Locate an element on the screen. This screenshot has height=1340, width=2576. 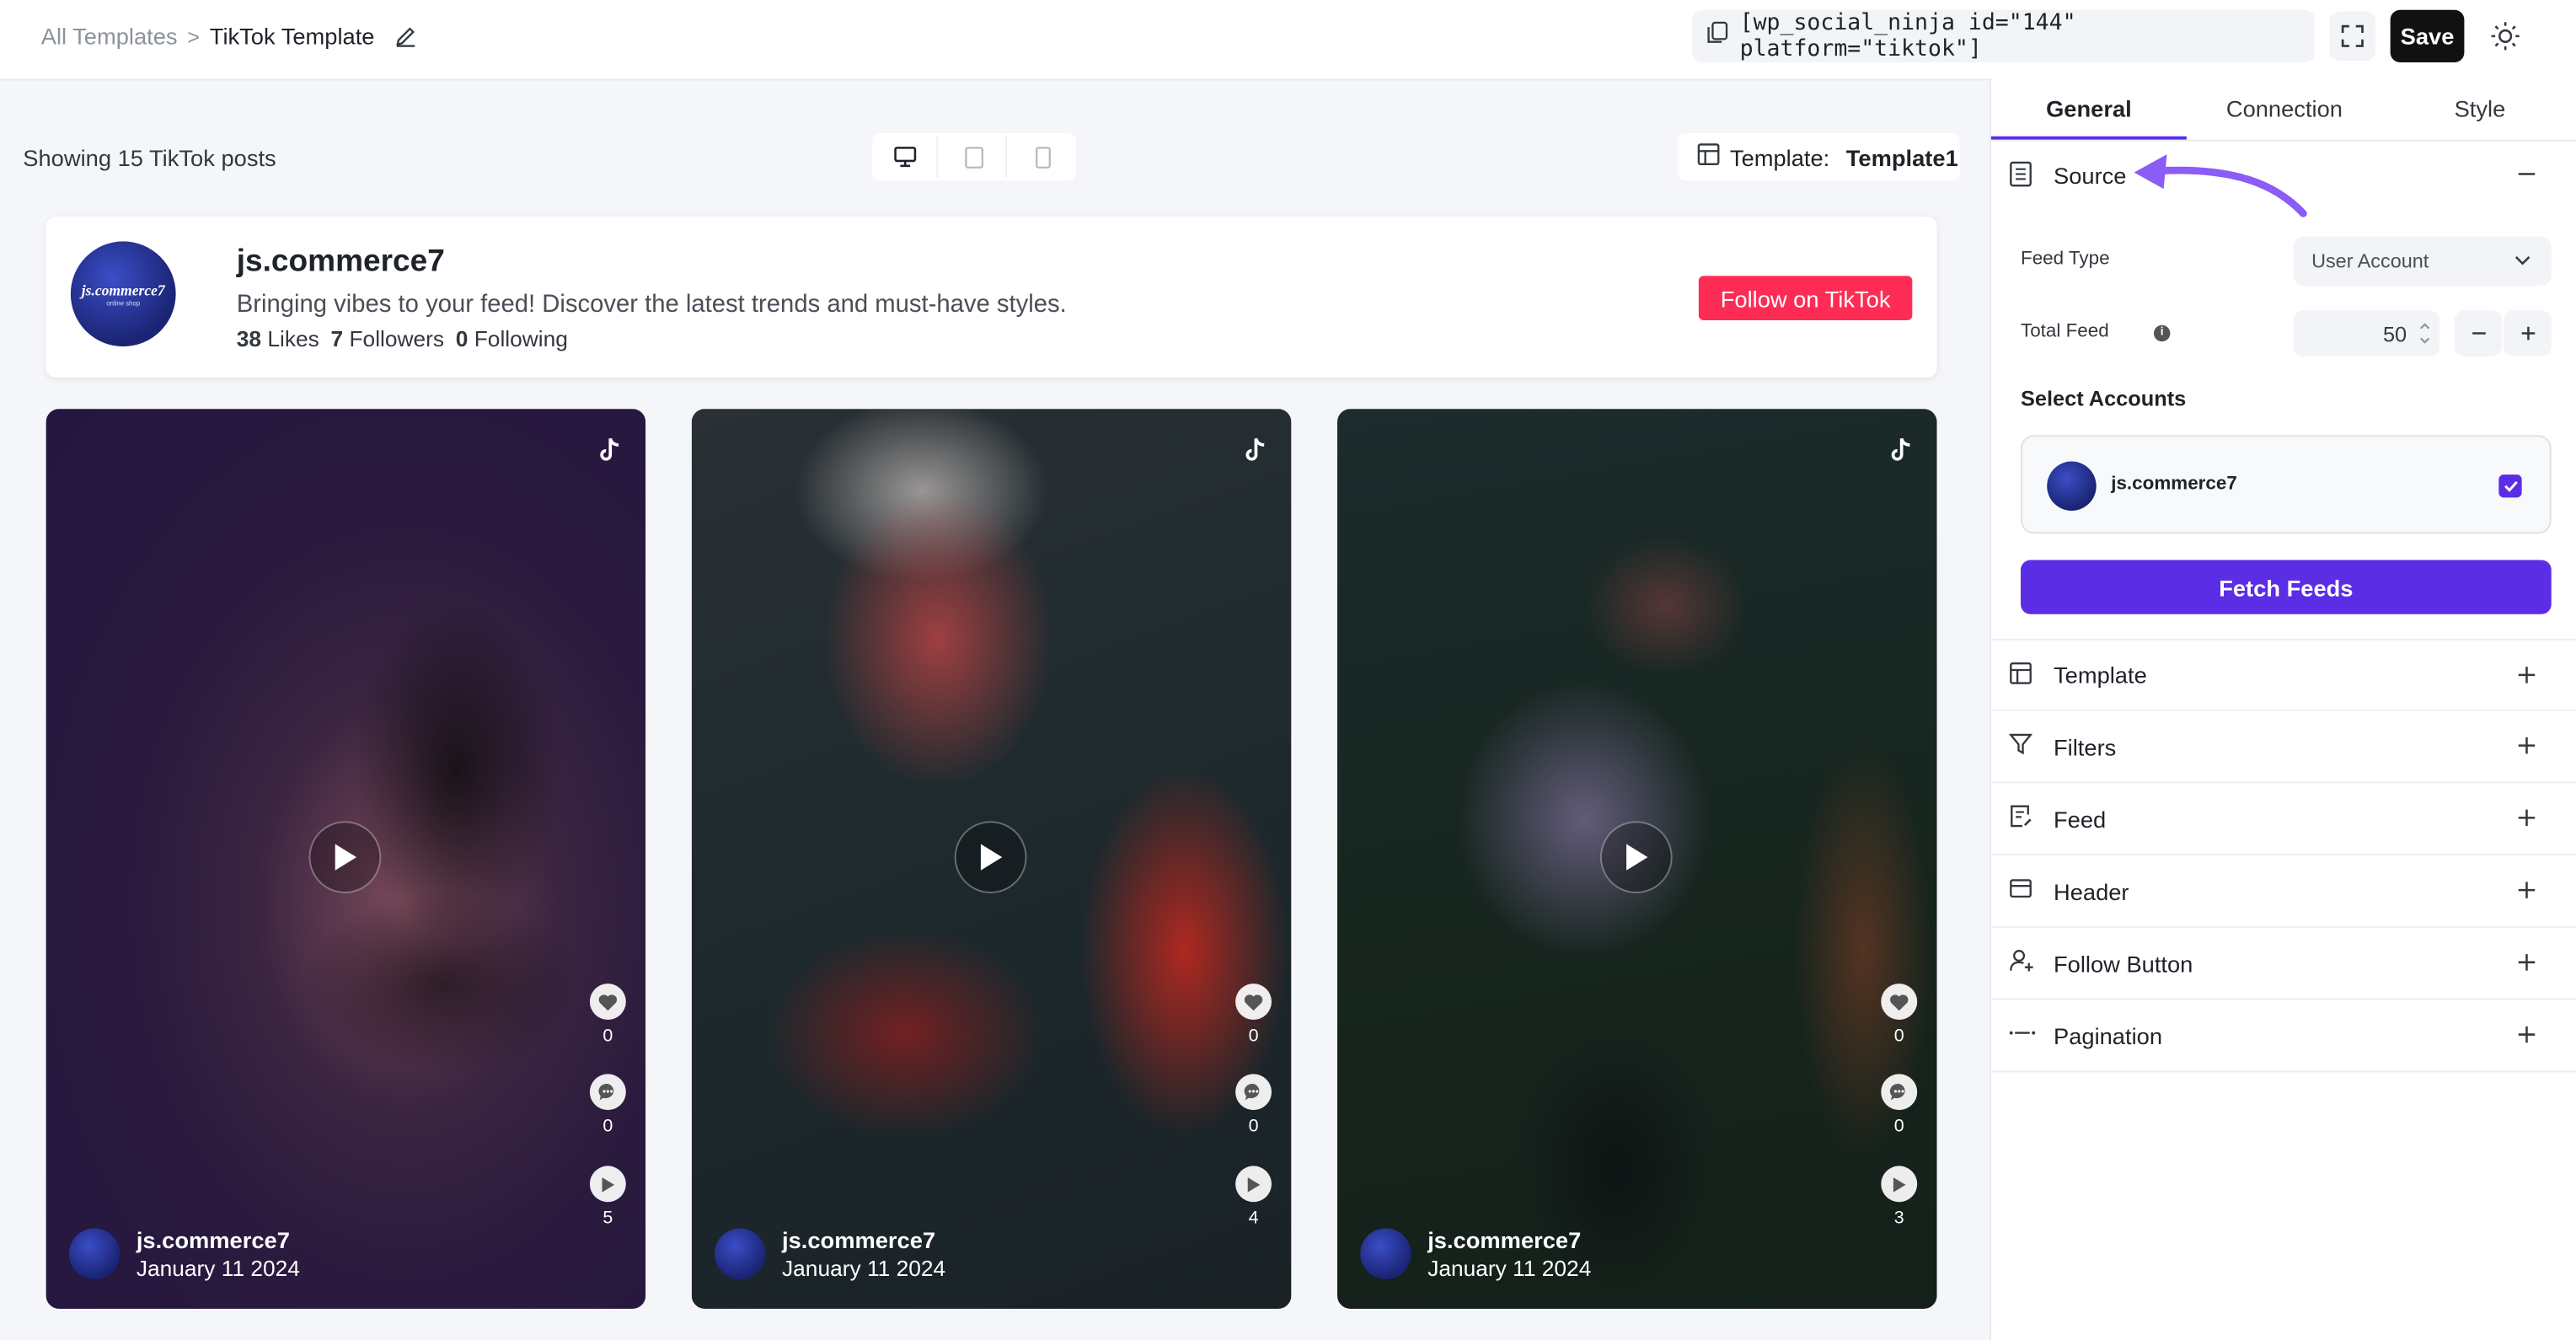
views-stat: 4 is located at coordinates (1253, 1197).